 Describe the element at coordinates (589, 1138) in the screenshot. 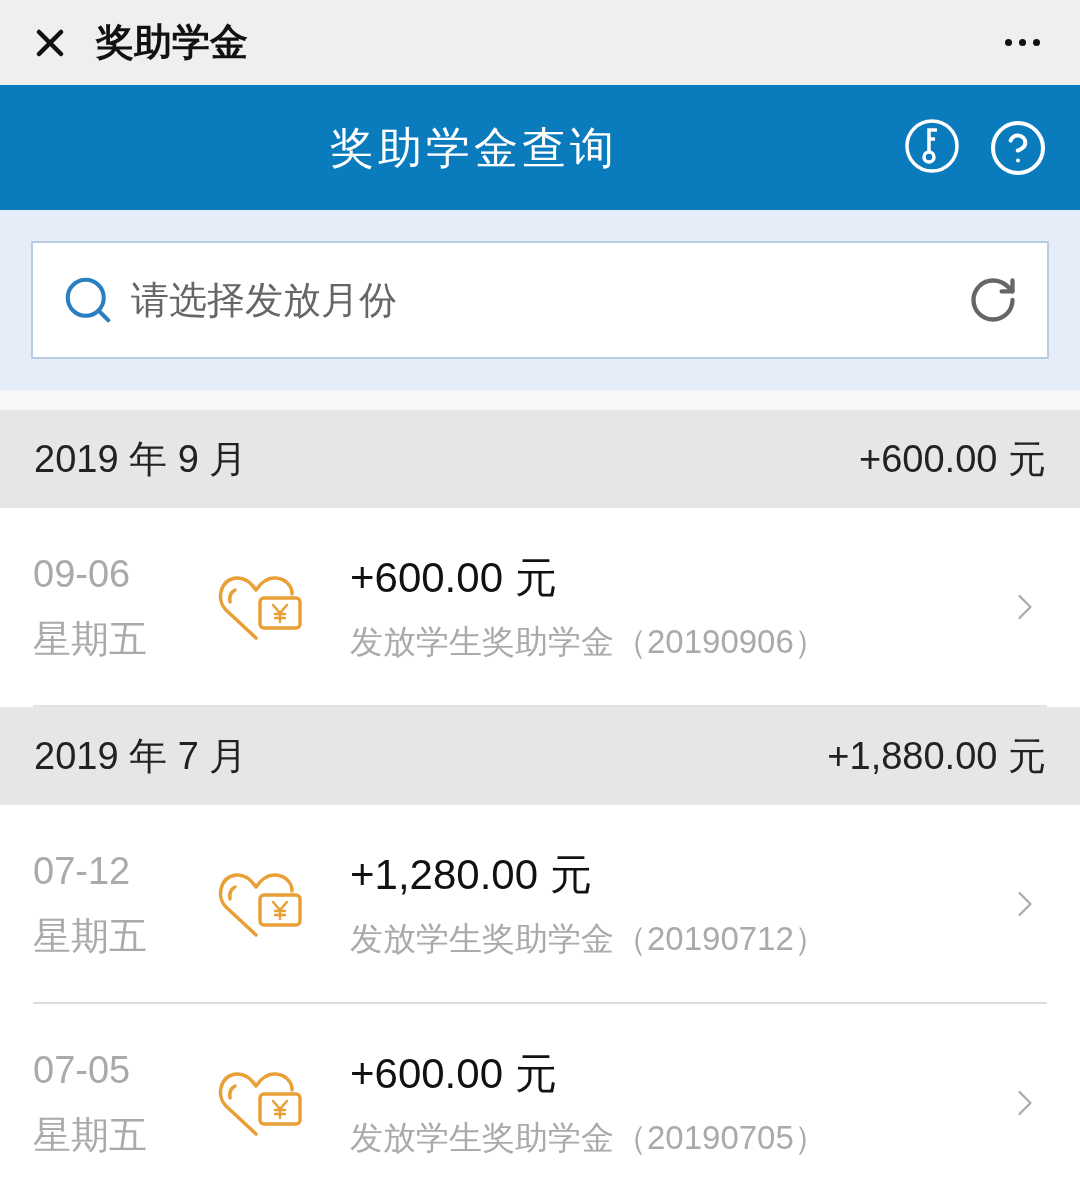

I see `record-description: 发放学生奖助学金（20190705）` at that location.